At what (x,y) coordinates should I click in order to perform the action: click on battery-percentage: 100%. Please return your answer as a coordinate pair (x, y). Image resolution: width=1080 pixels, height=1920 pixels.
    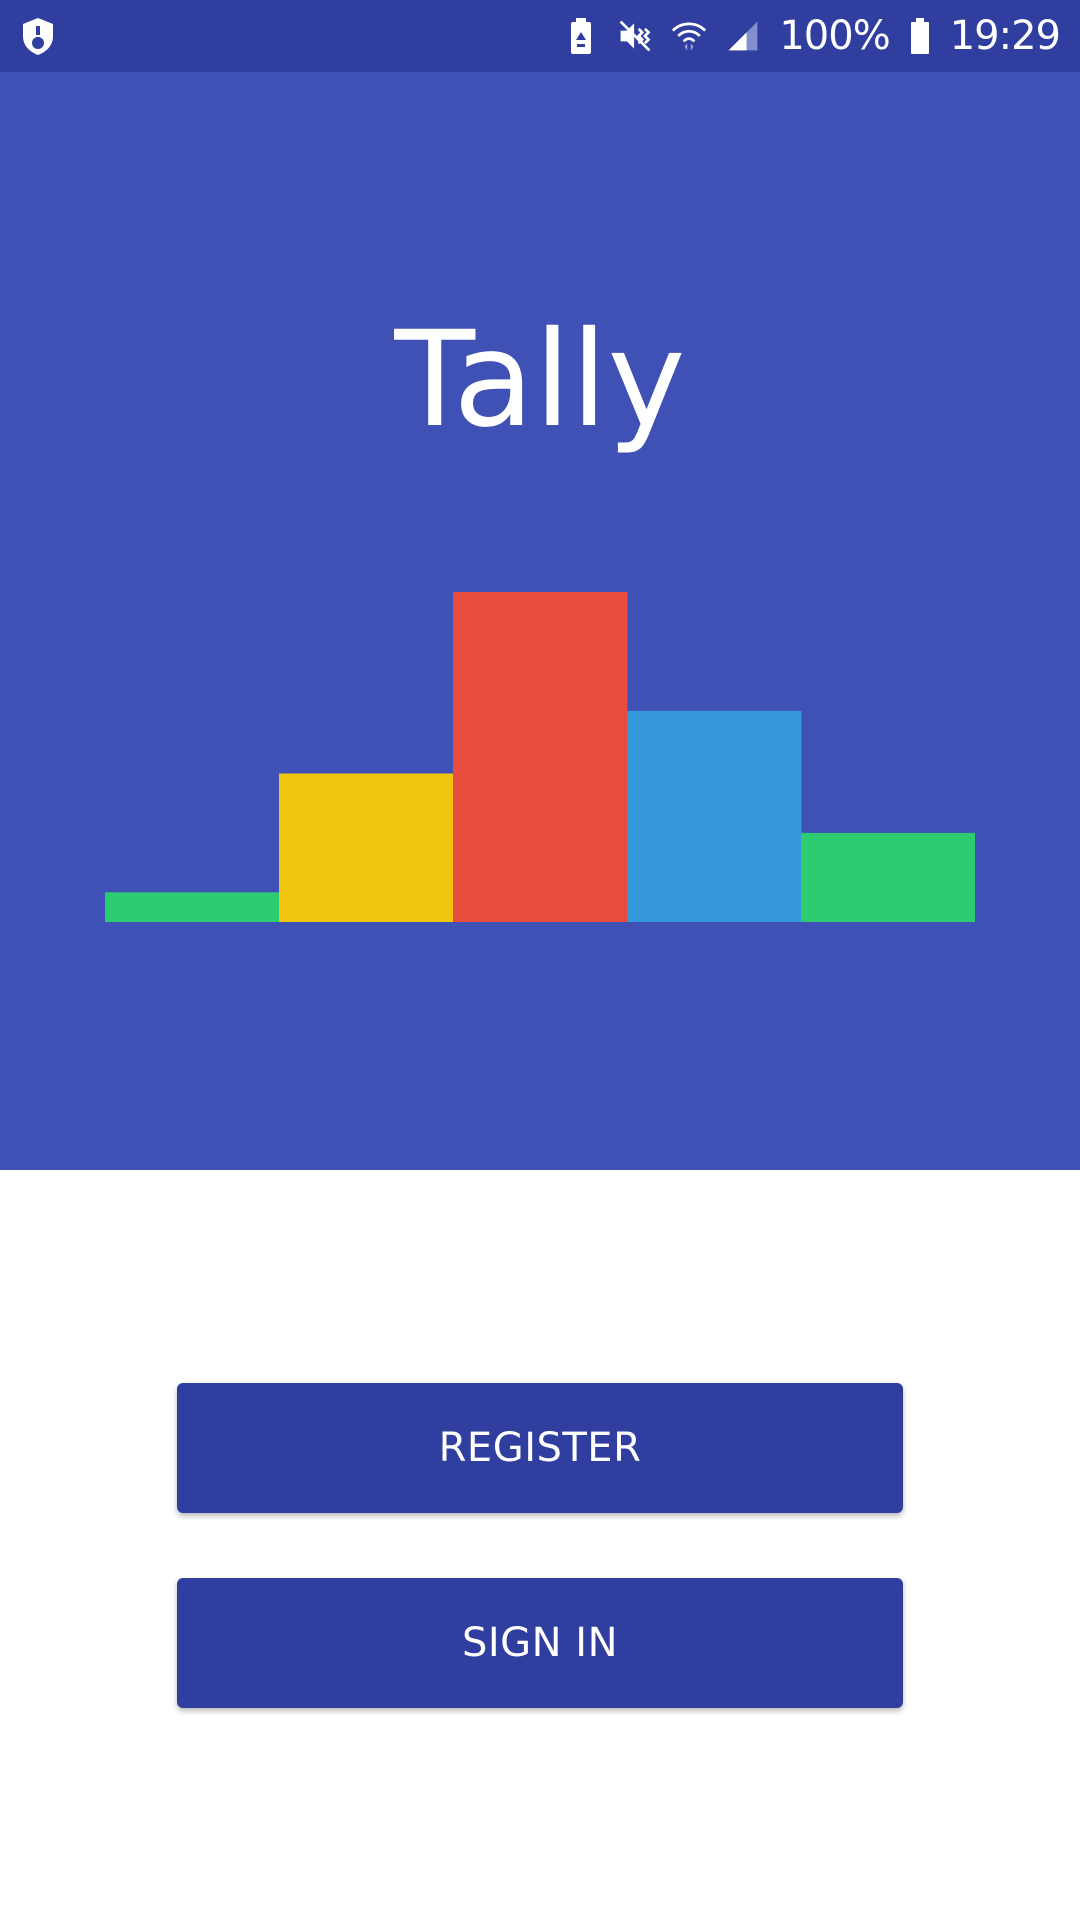
    Looking at the image, I should click on (834, 36).